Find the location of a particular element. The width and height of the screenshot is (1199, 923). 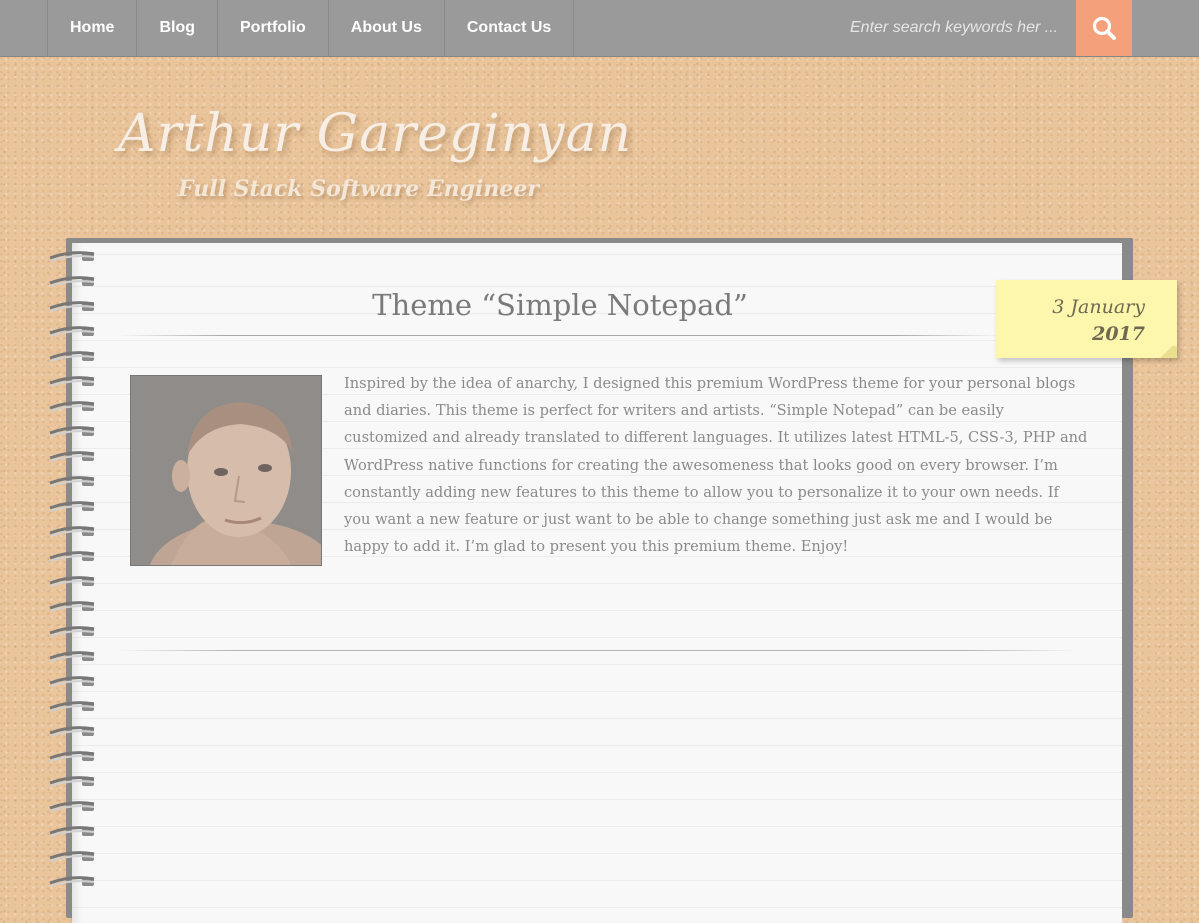

post-title: Theme “Simple Notepad” is located at coordinates (560, 305).